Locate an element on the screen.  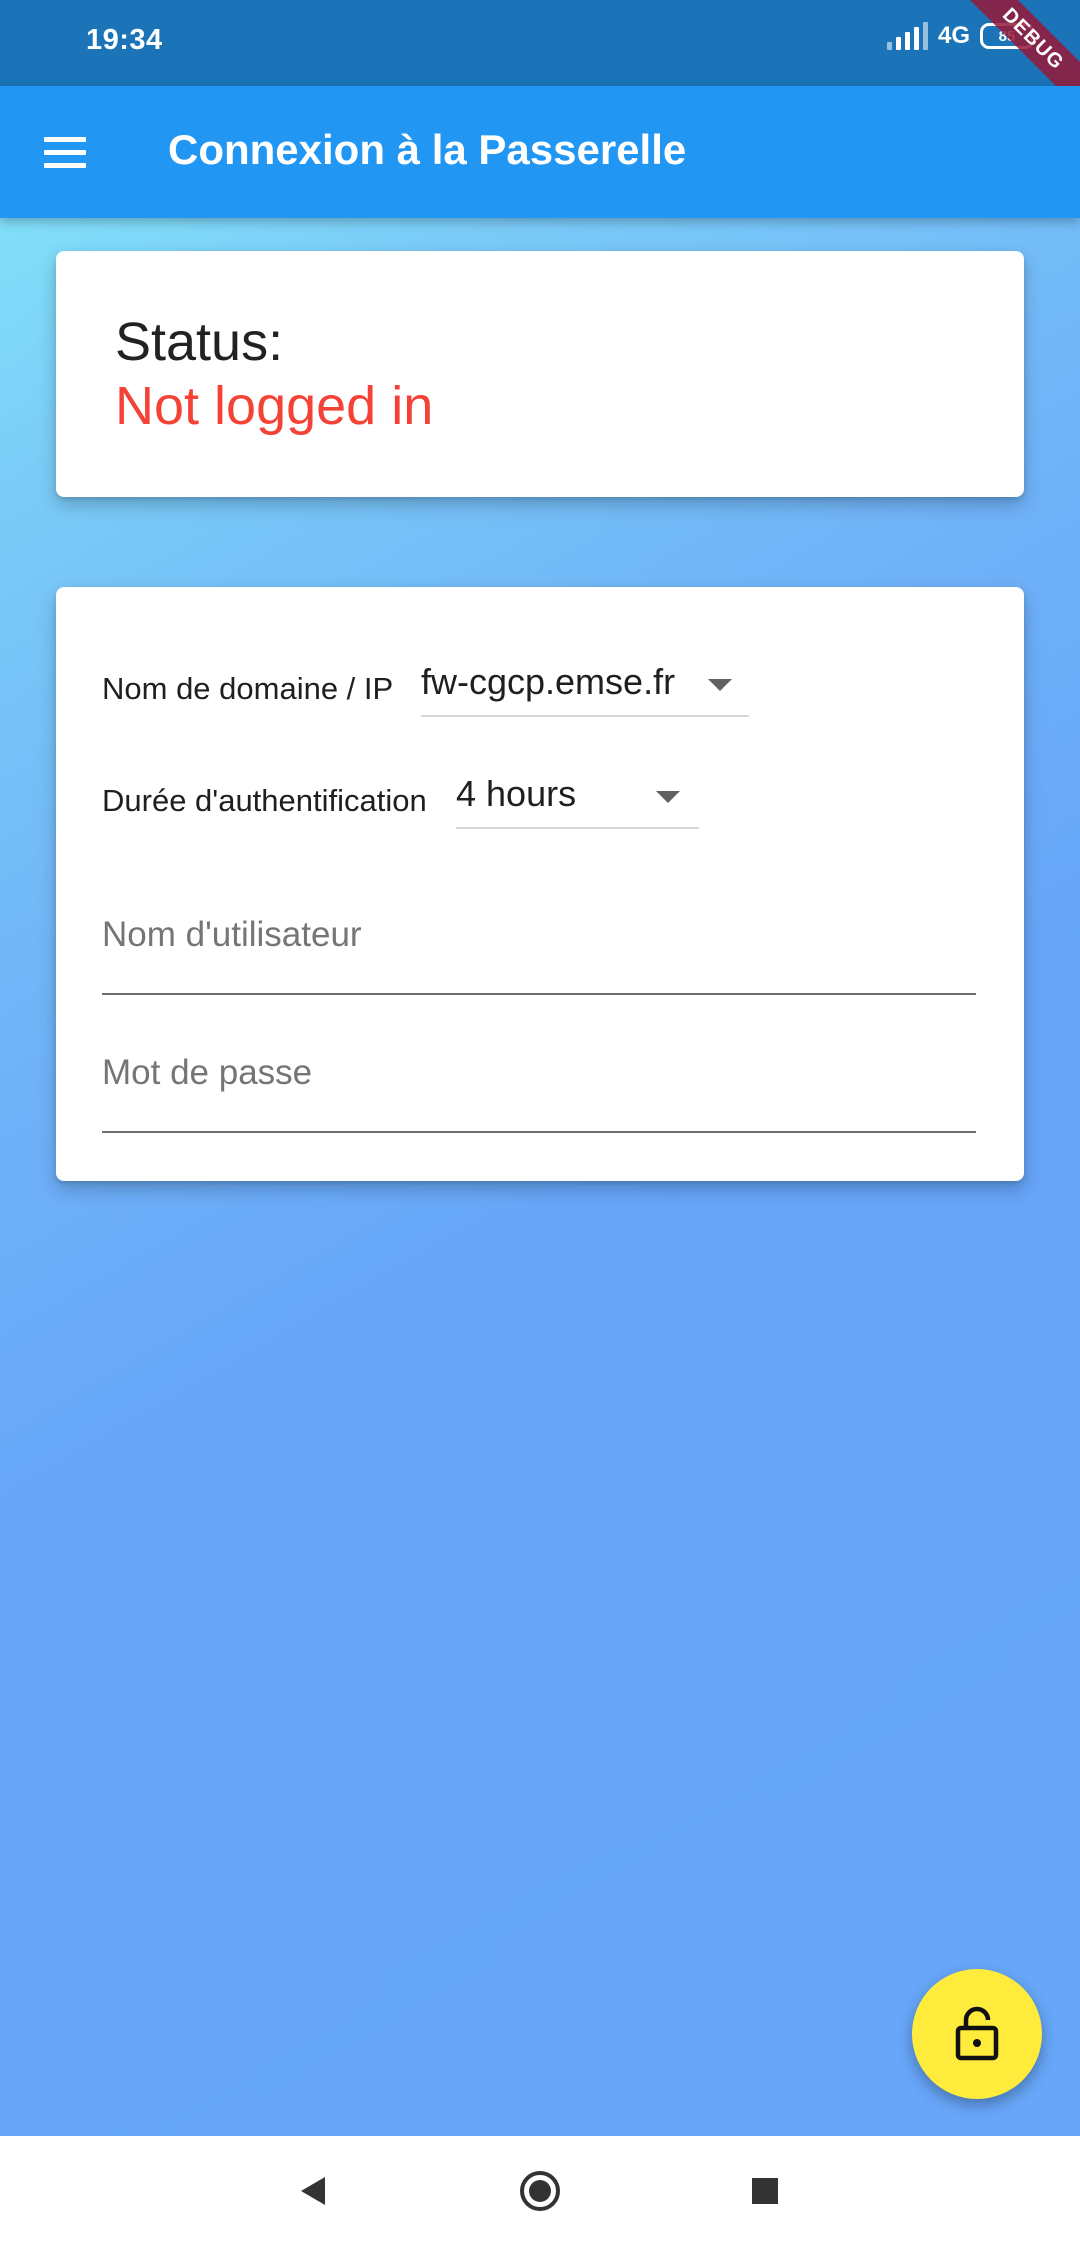
page-title: Connexion à la Passerelle is located at coordinates (427, 149).